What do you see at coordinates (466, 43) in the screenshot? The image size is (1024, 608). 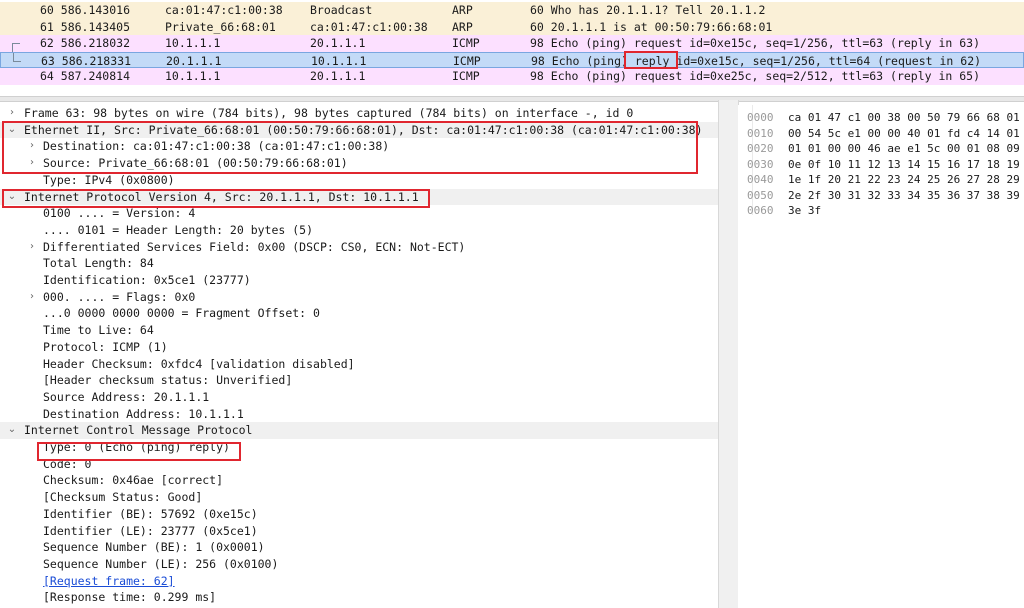 I see `packet-protocol: ICMP` at bounding box center [466, 43].